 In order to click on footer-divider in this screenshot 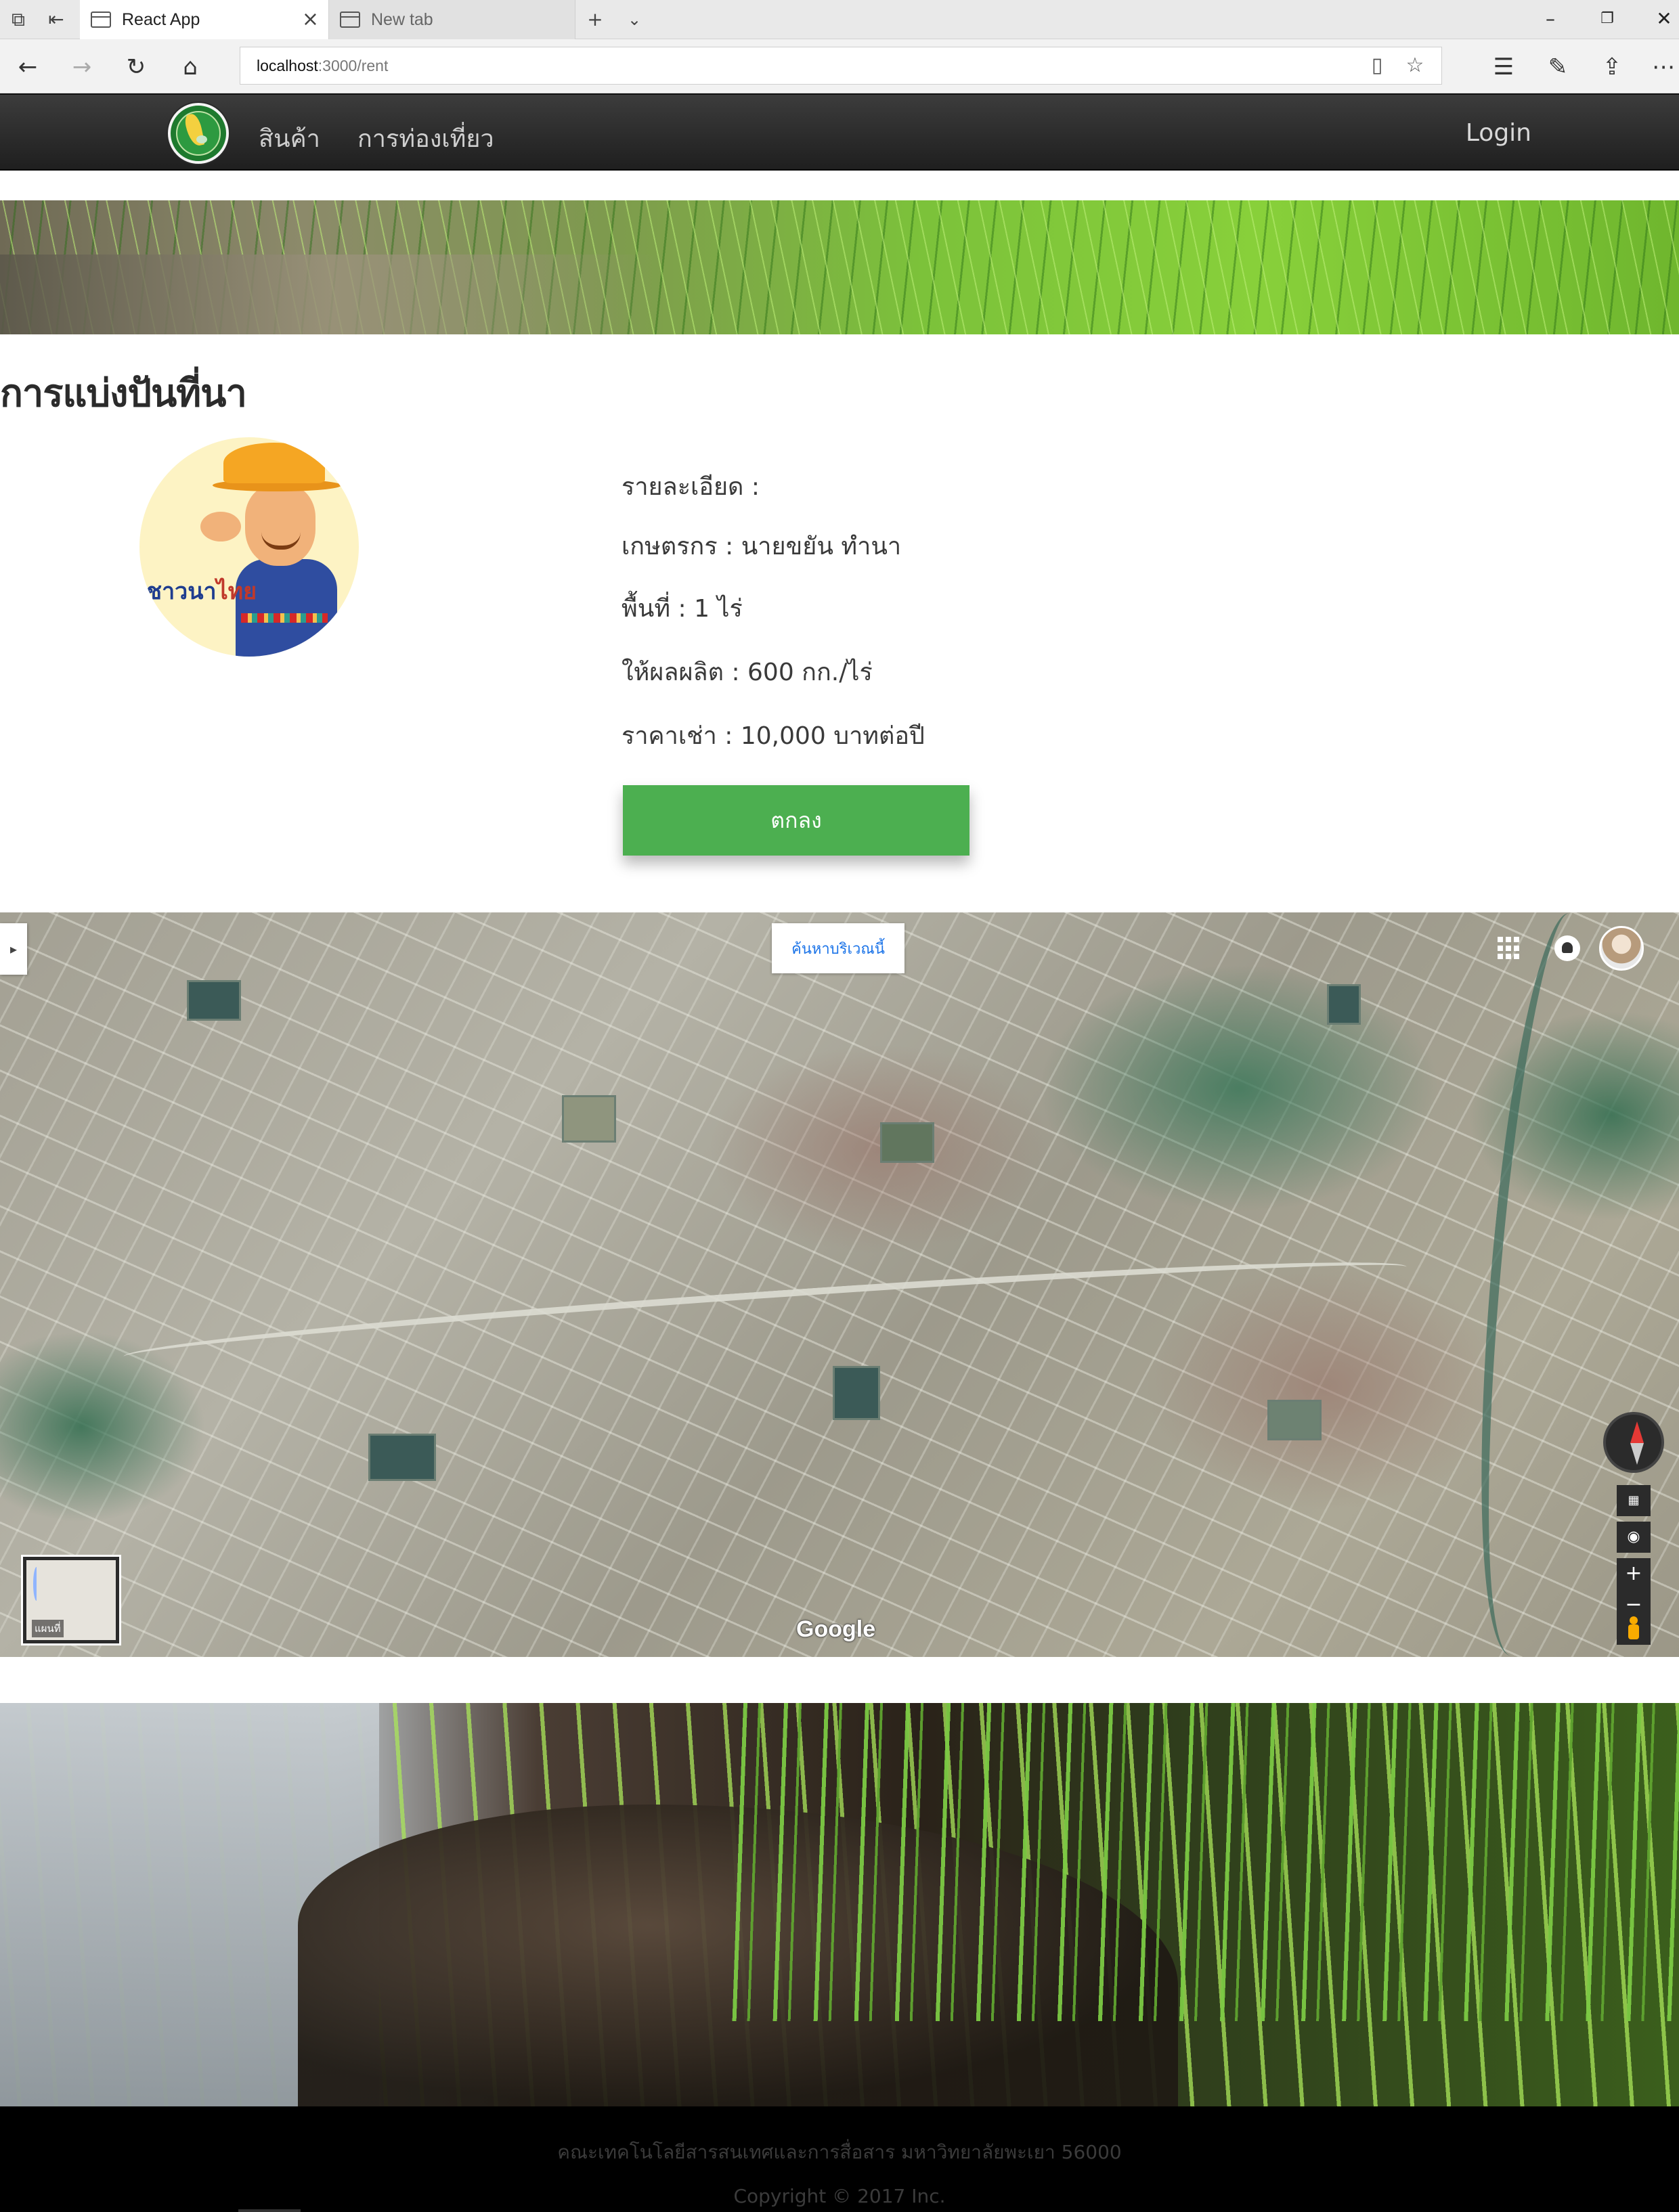, I will do `click(269, 2210)`.